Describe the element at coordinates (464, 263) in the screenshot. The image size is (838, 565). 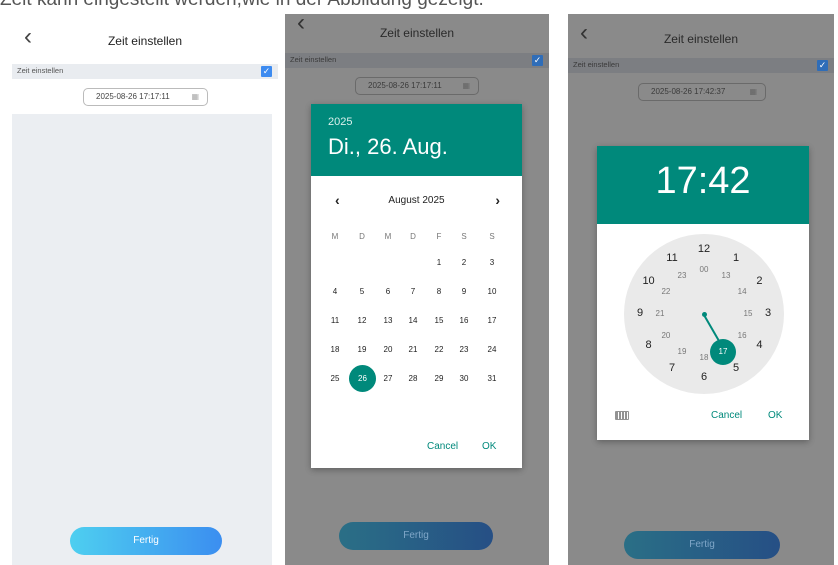
I see `calendar-day: 2` at that location.